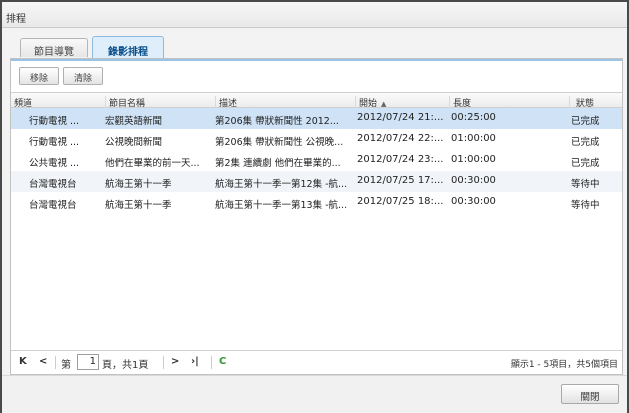 The height and width of the screenshot is (413, 629). Describe the element at coordinates (88, 362) in the screenshot. I see `page-number-input: 1` at that location.